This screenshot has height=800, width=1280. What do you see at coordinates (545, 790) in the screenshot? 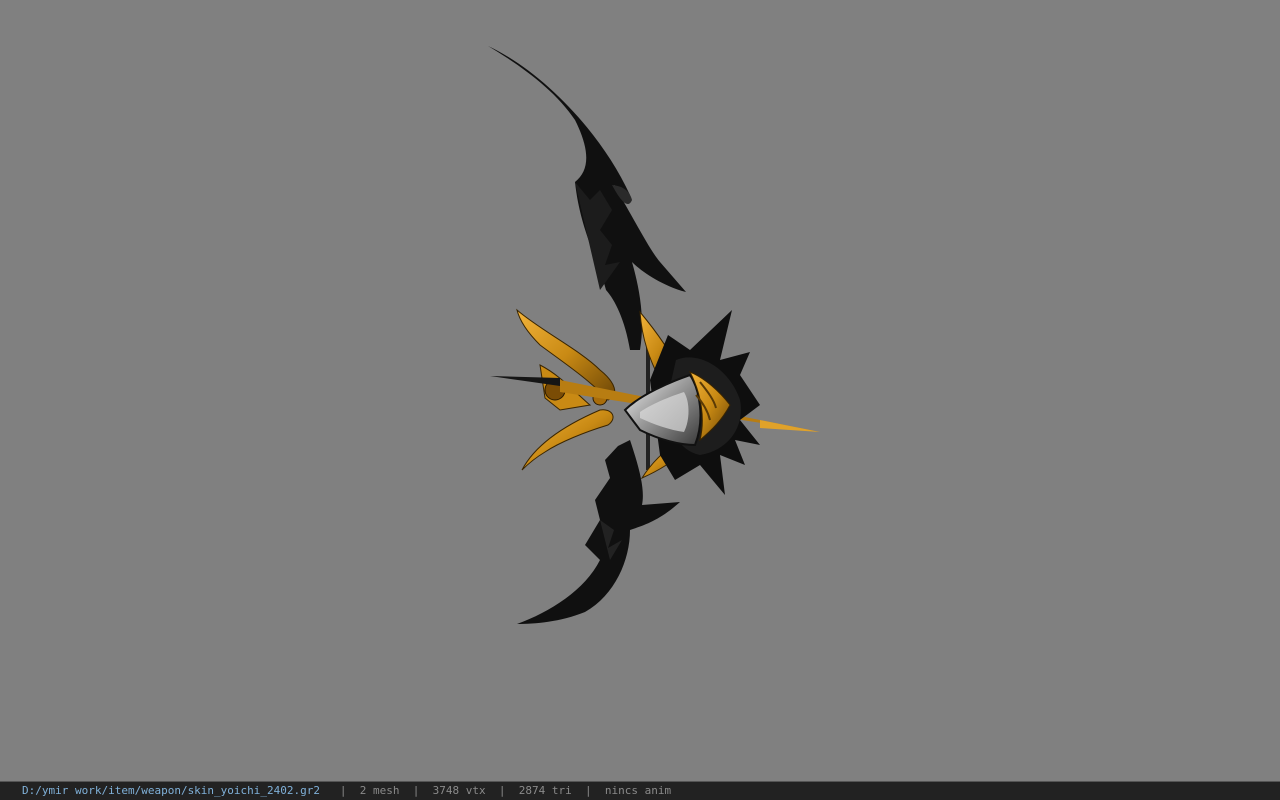
I see `triangle-count: 2874 tri` at bounding box center [545, 790].